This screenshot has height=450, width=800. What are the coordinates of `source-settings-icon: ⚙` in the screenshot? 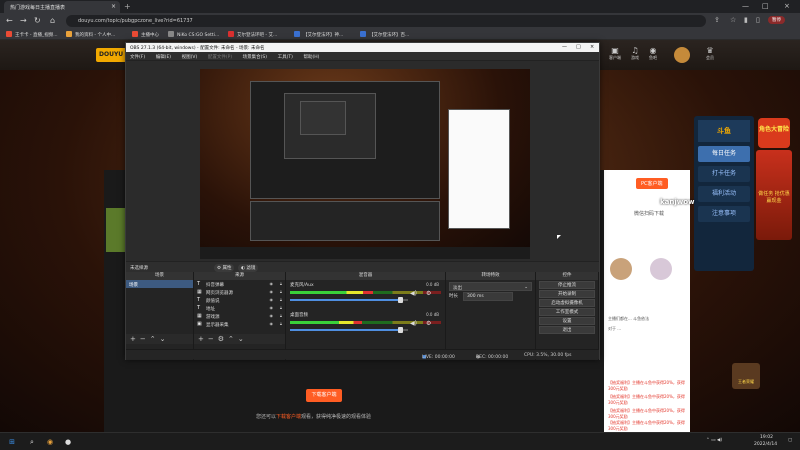 It's located at (223, 339).